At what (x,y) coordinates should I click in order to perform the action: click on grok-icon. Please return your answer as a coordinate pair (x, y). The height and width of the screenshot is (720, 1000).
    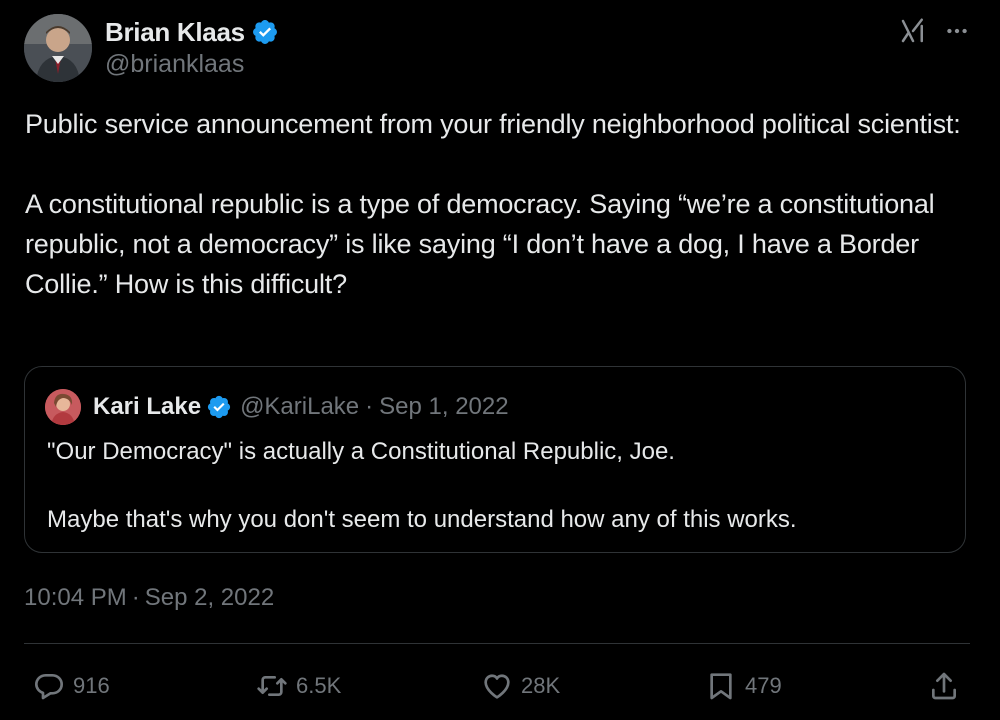
    Looking at the image, I should click on (913, 31).